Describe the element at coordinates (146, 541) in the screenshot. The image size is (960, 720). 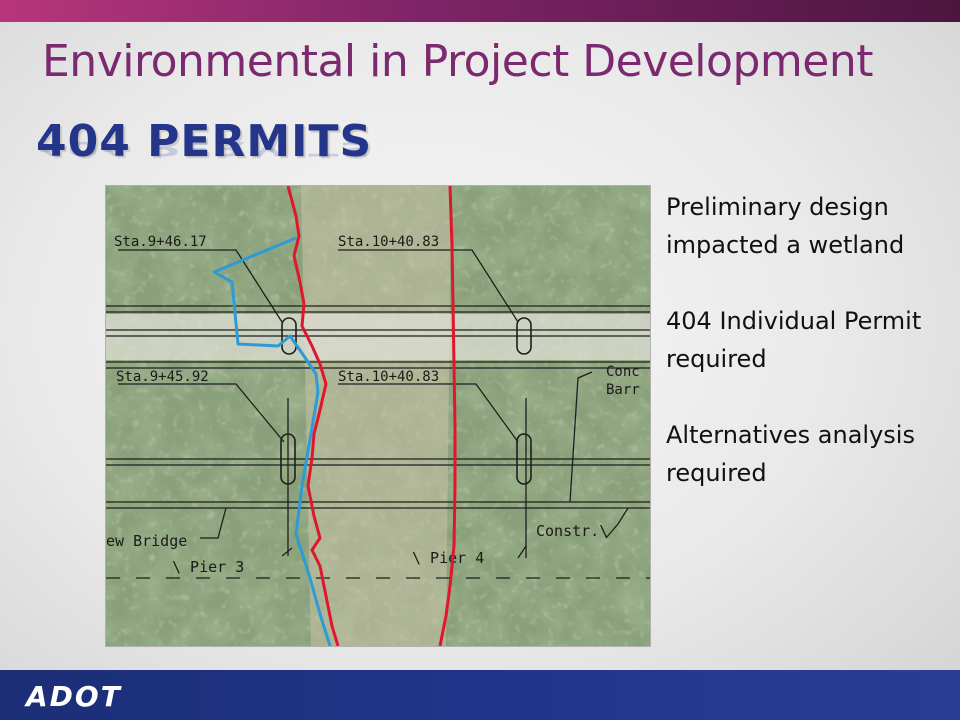
I see `new-bridge-label: ew Bridge` at that location.